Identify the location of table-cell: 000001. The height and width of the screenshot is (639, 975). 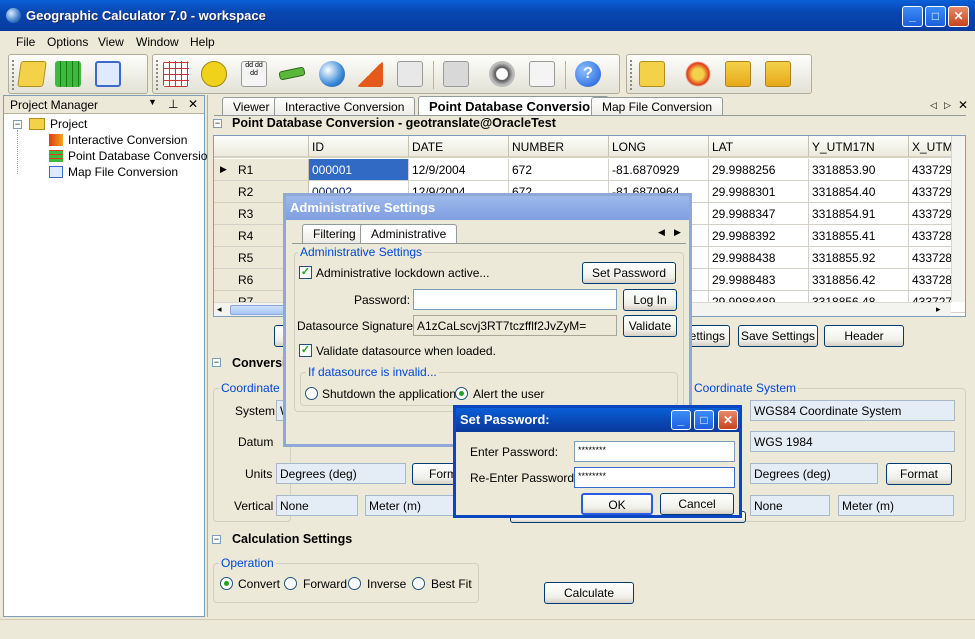
(359, 170).